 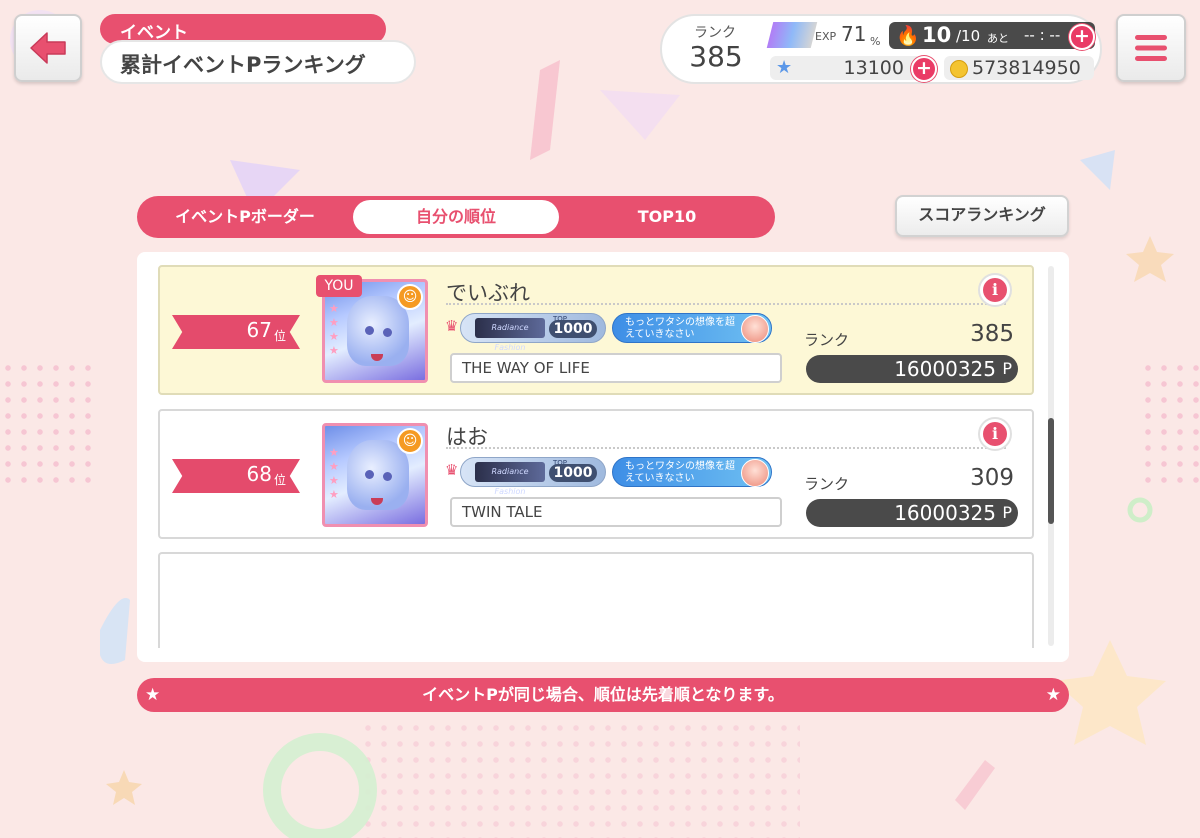 What do you see at coordinates (715, 33) in the screenshot?
I see `rank-label: ランク` at bounding box center [715, 33].